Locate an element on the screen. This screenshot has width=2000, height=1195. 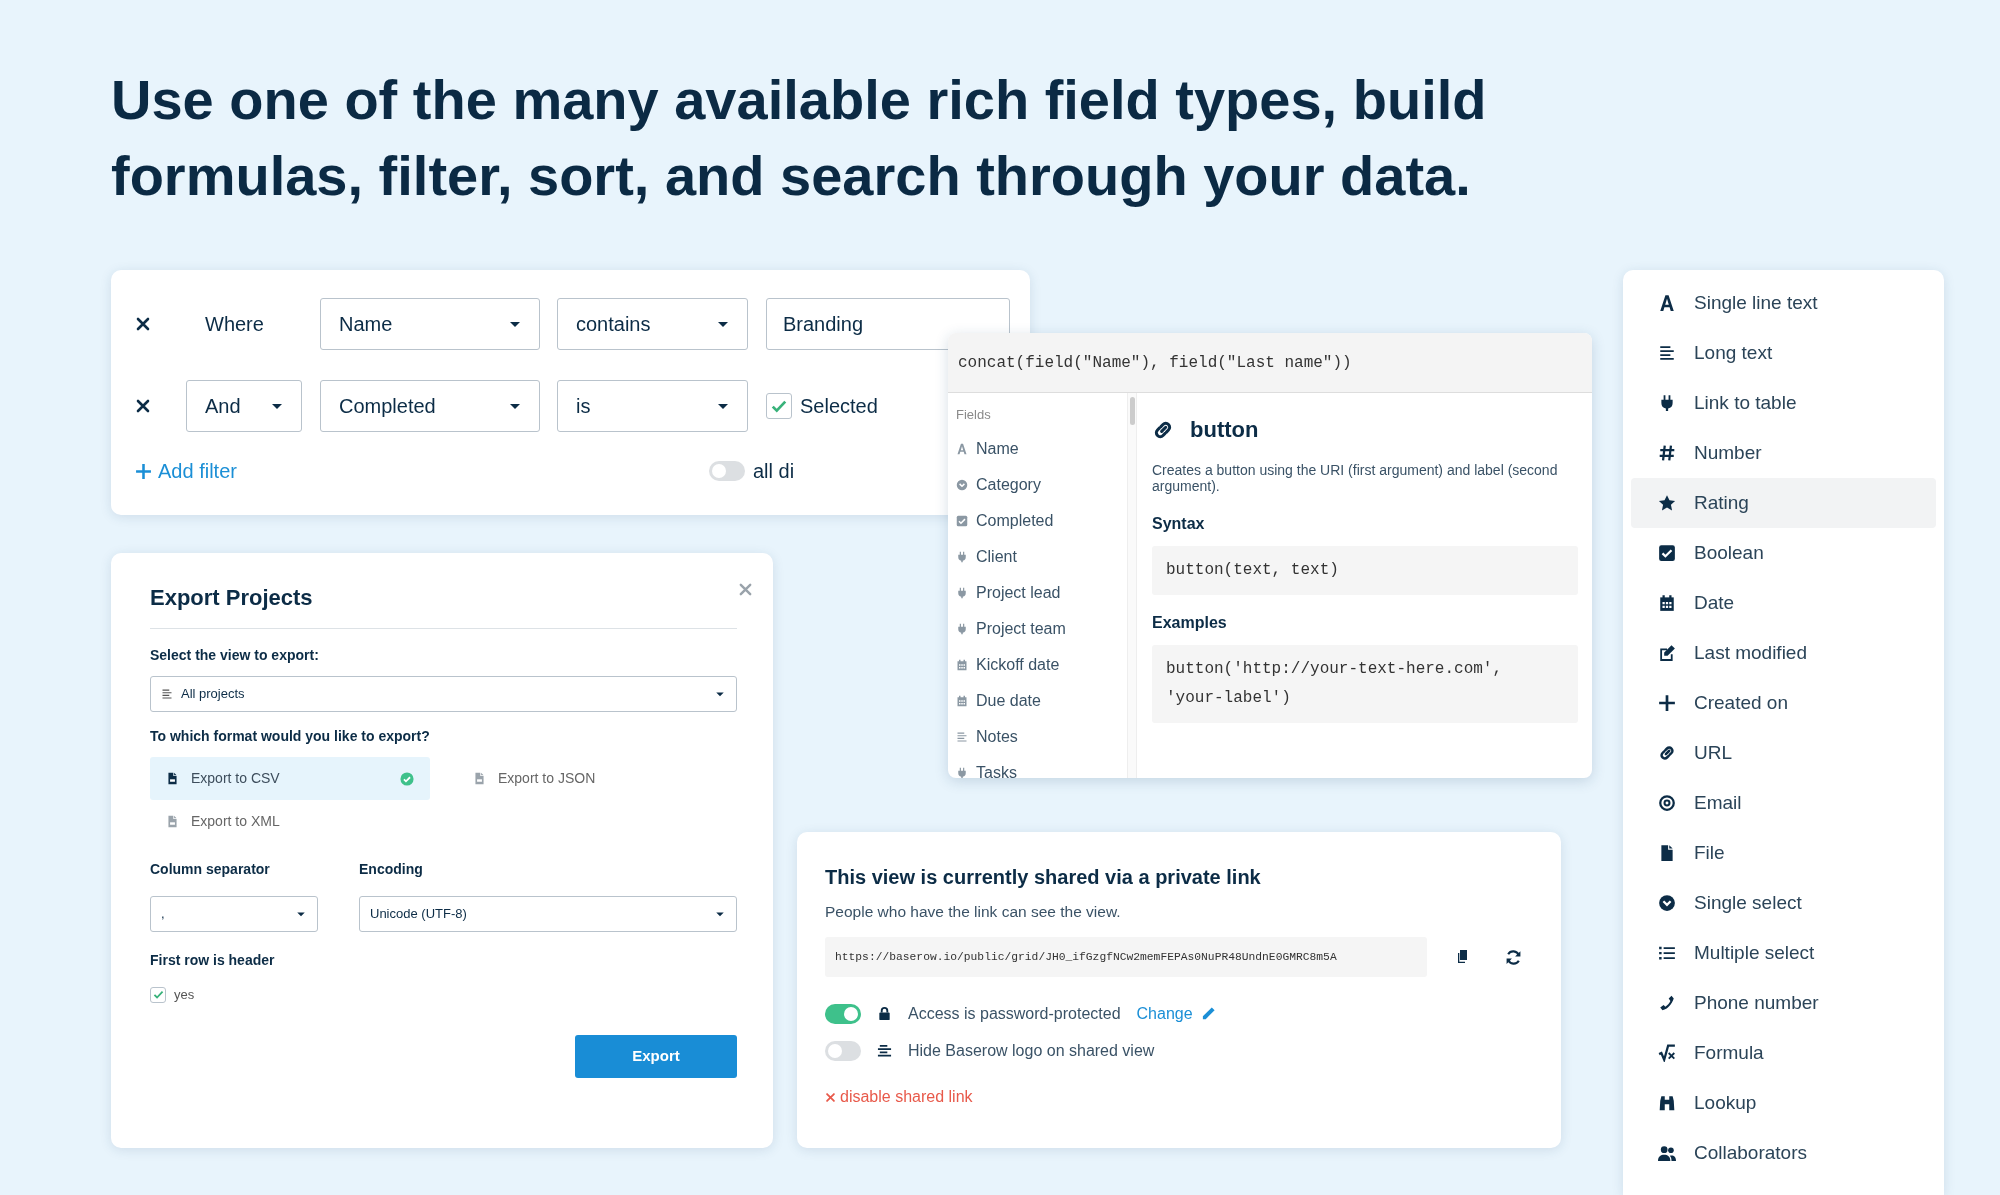
field-type-item: Created on is located at coordinates (1783, 703).